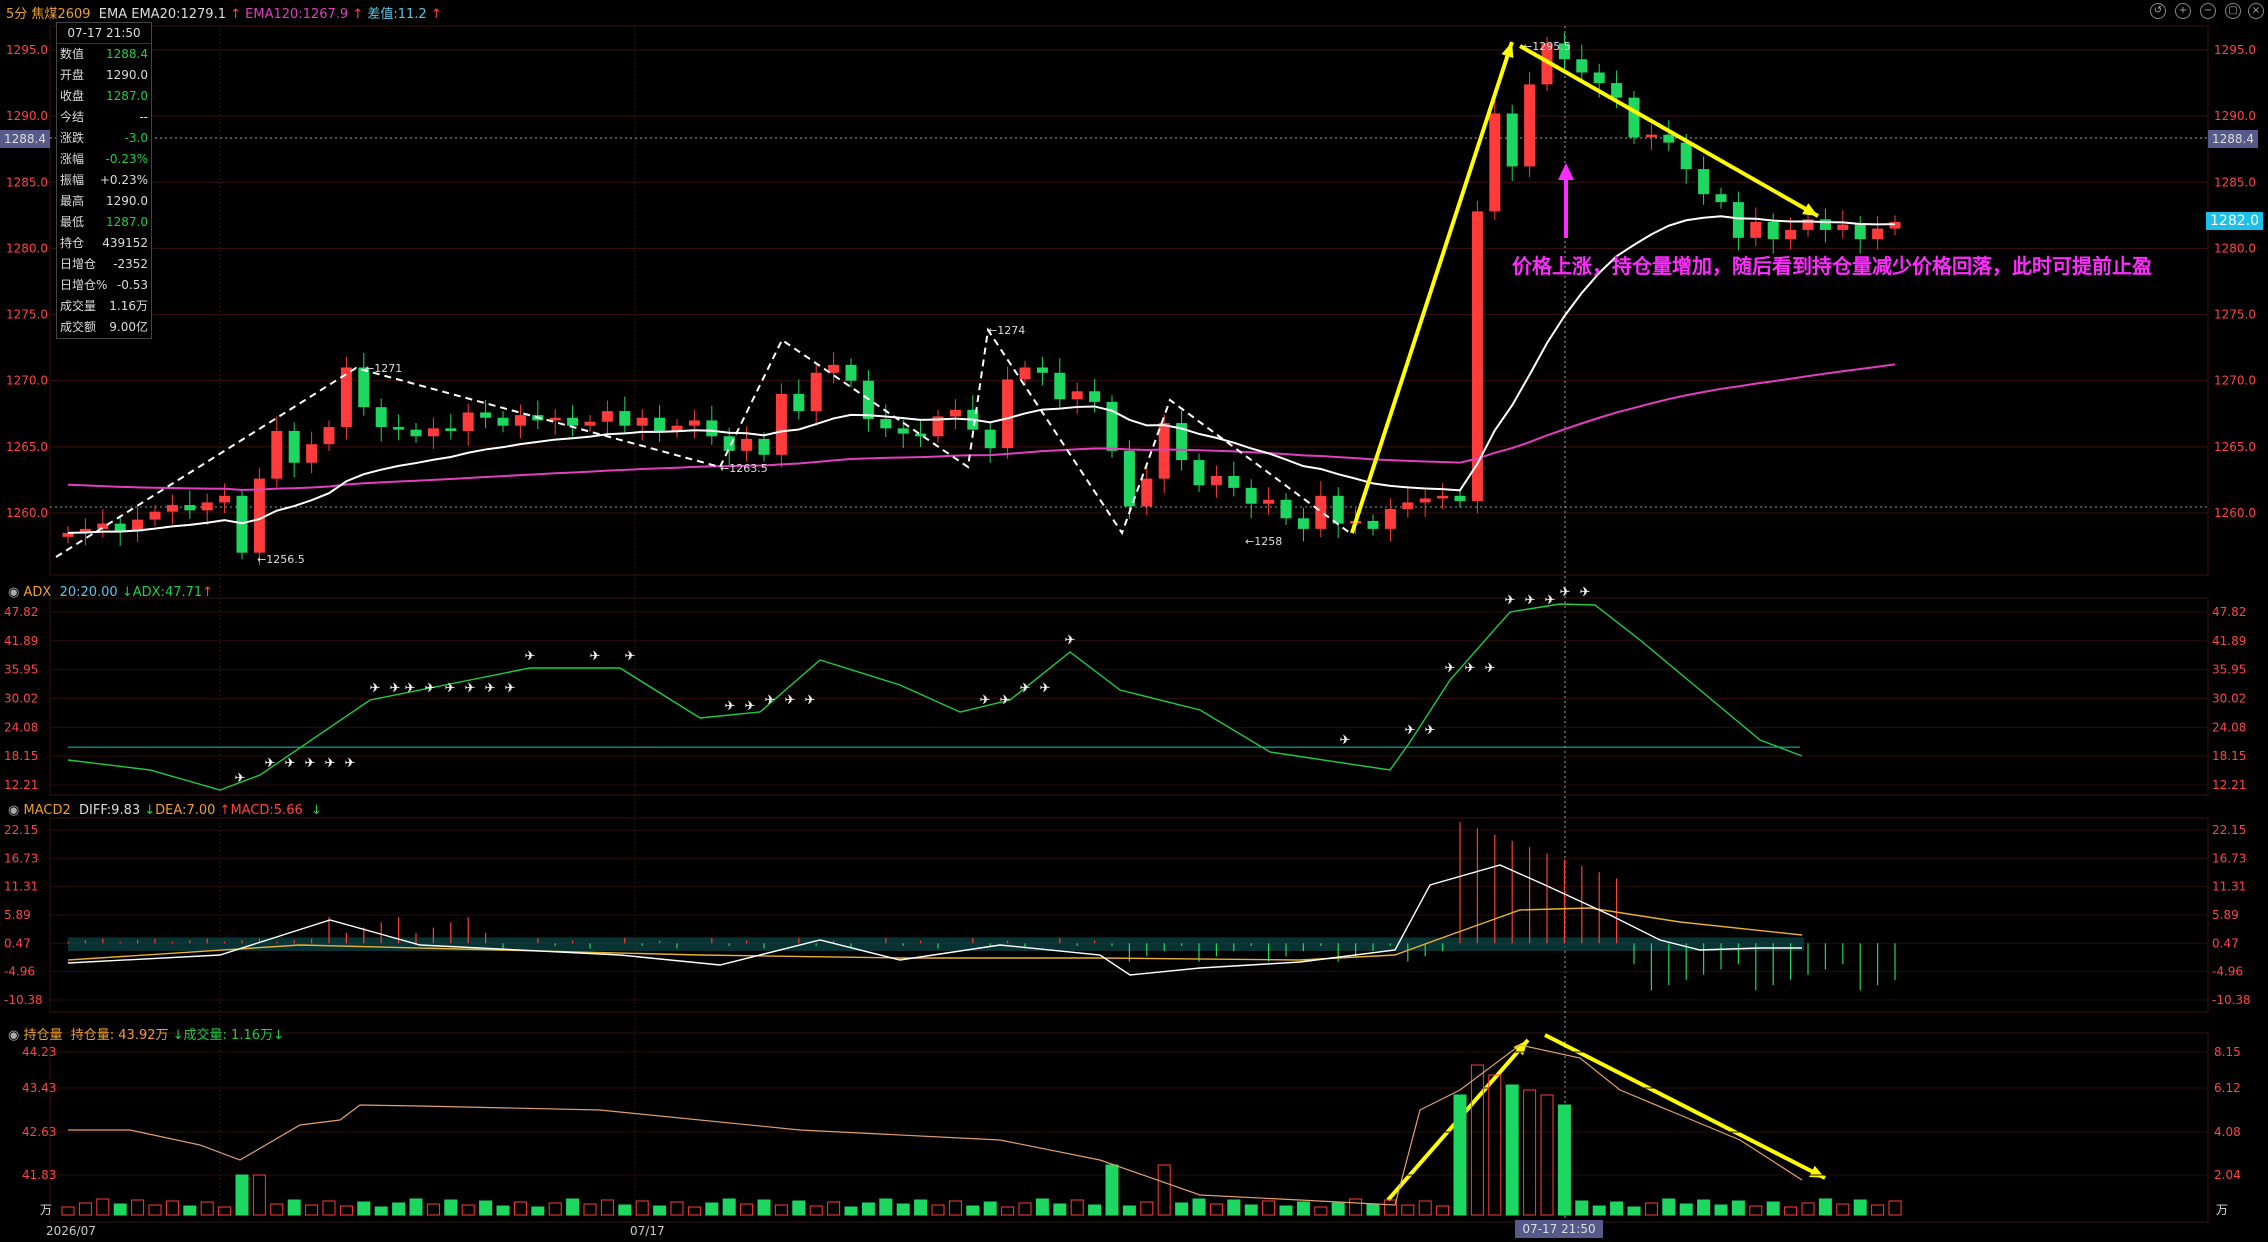 This screenshot has height=1242, width=2268. I want to click on oi-tick-left: 41.83, so click(39, 1175).